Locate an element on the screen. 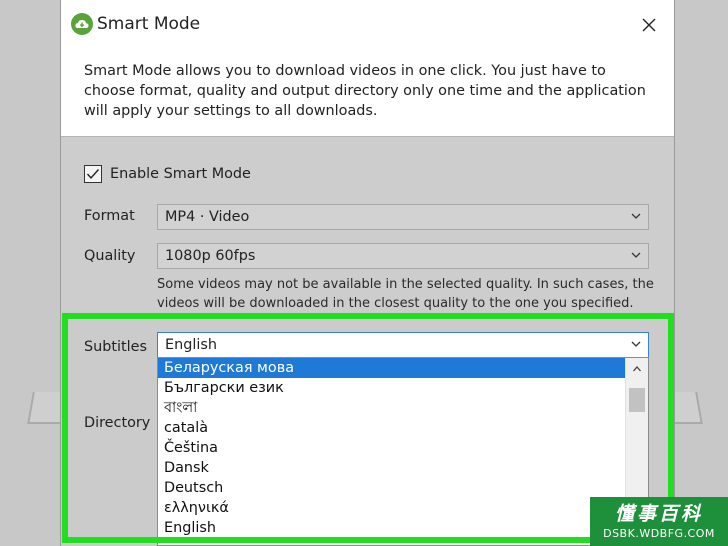 The width and height of the screenshot is (728, 546). checkmark-icon is located at coordinates (93, 174).